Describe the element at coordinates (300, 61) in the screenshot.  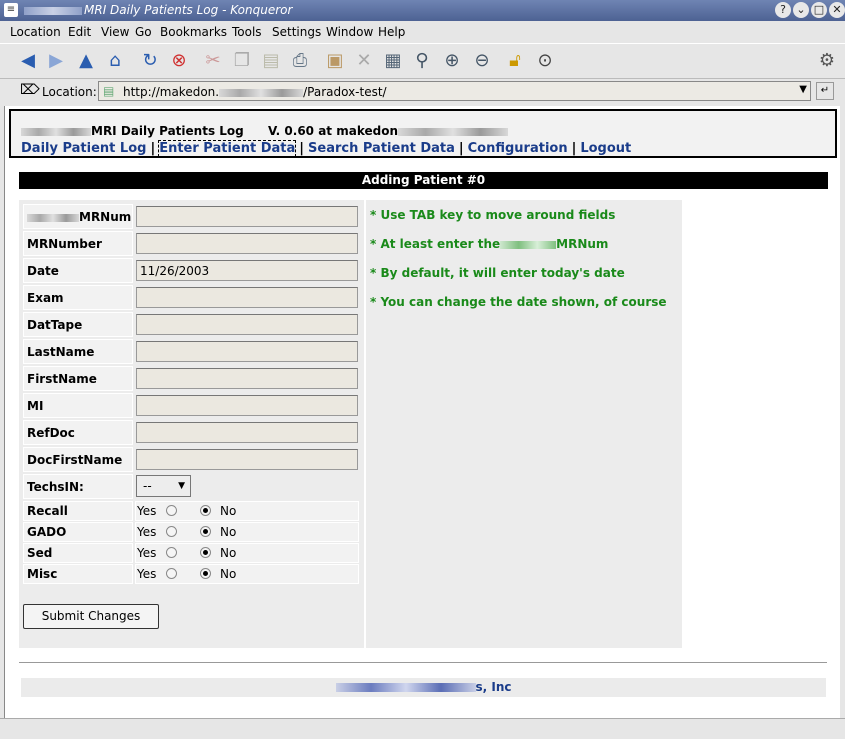
I see `print-icon: ⎙` at that location.